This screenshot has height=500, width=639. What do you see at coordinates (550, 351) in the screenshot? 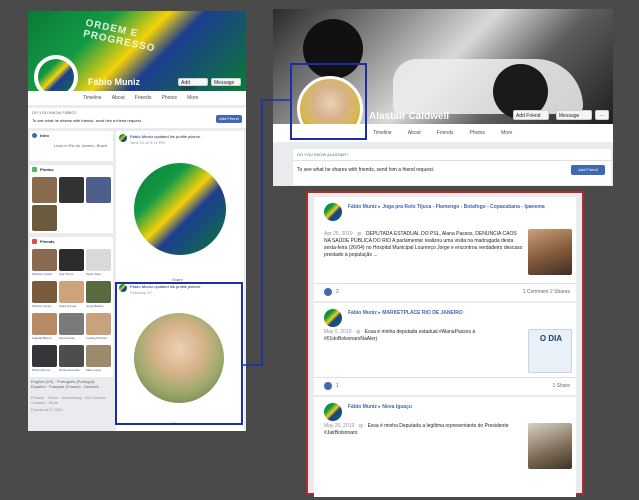
I see `post-thumbnail: O DIA` at bounding box center [550, 351].